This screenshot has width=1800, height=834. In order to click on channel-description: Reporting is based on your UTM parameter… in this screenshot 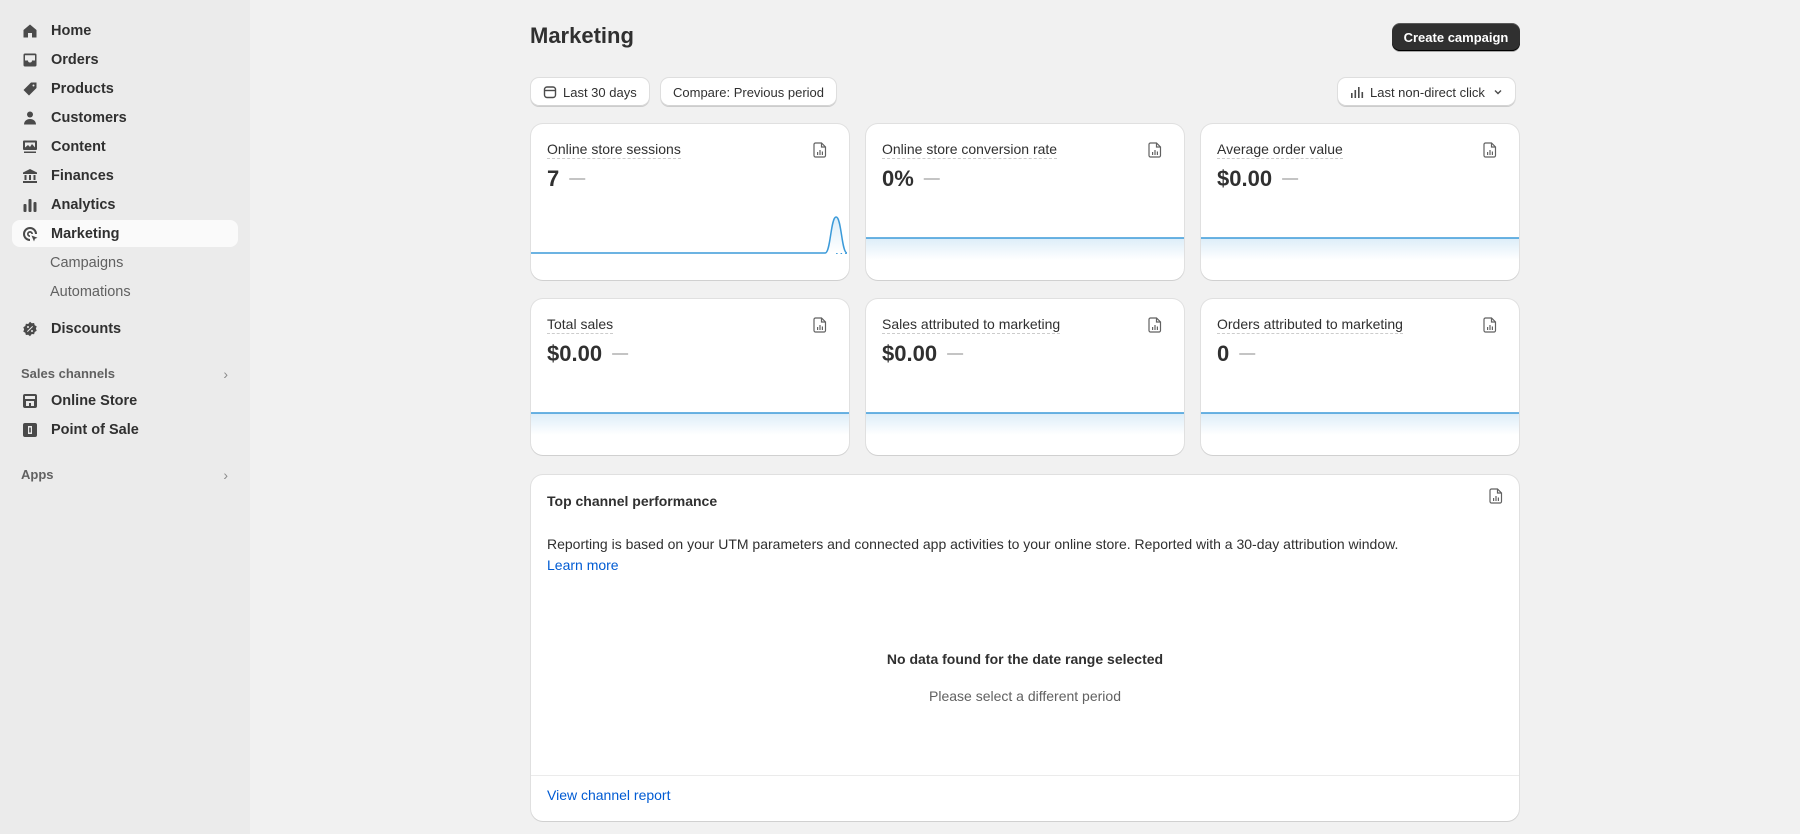, I will do `click(972, 555)`.